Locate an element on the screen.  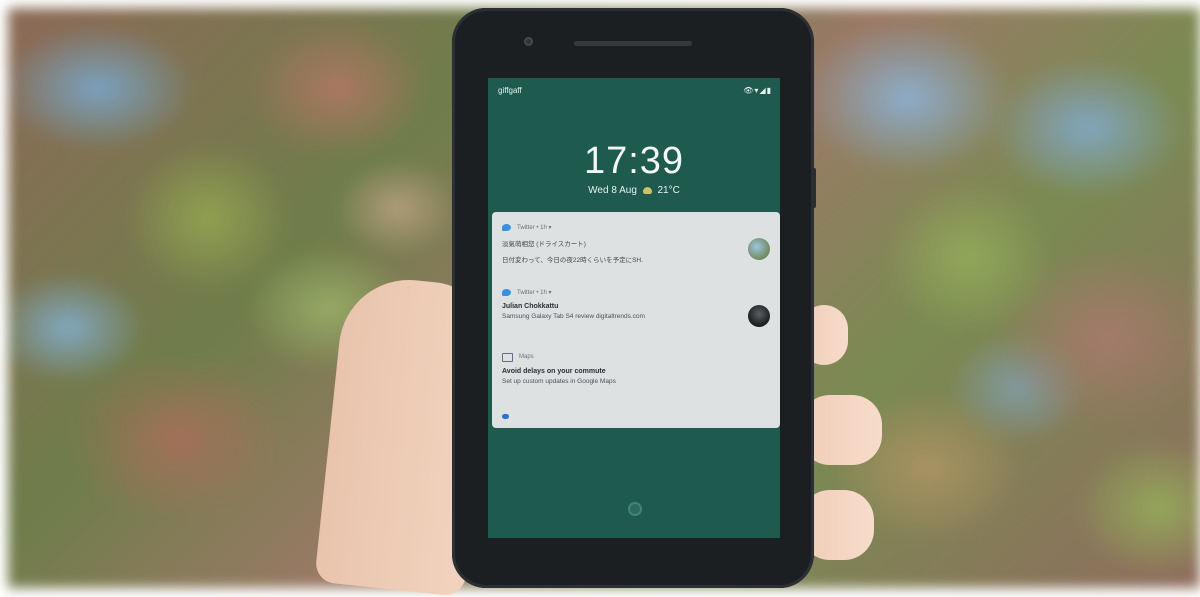
notification-text: 淡氣萌相您 (ドライスカート) is located at coordinates (544, 244).